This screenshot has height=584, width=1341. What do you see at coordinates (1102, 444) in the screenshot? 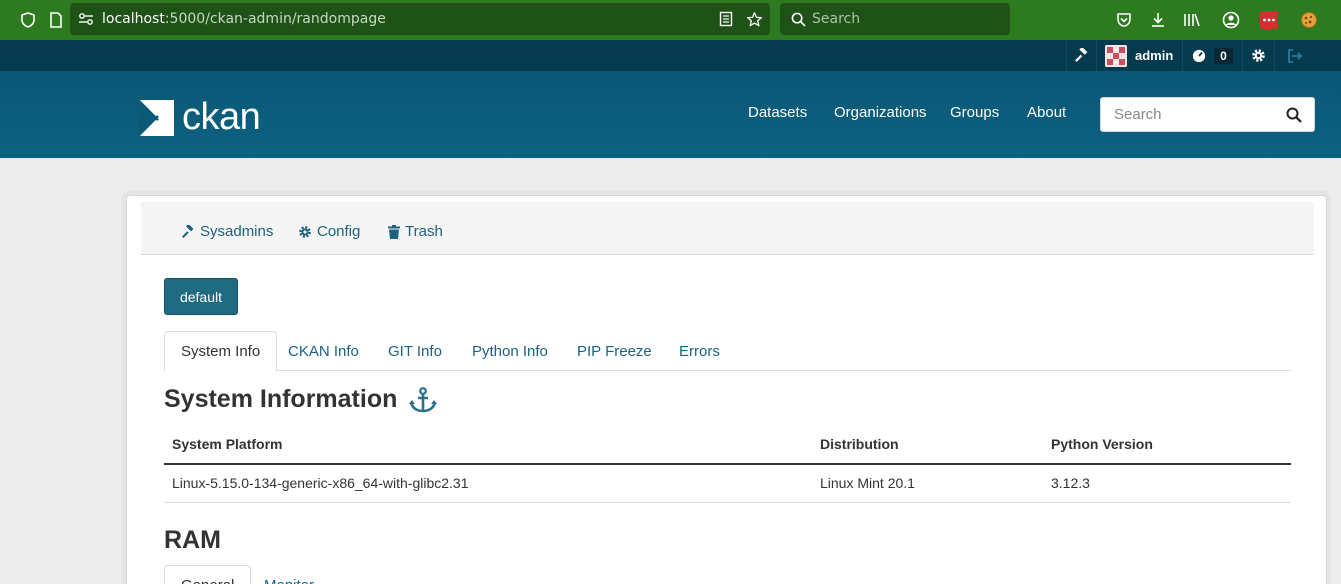
I see `column-header-python-version: Python Version` at bounding box center [1102, 444].